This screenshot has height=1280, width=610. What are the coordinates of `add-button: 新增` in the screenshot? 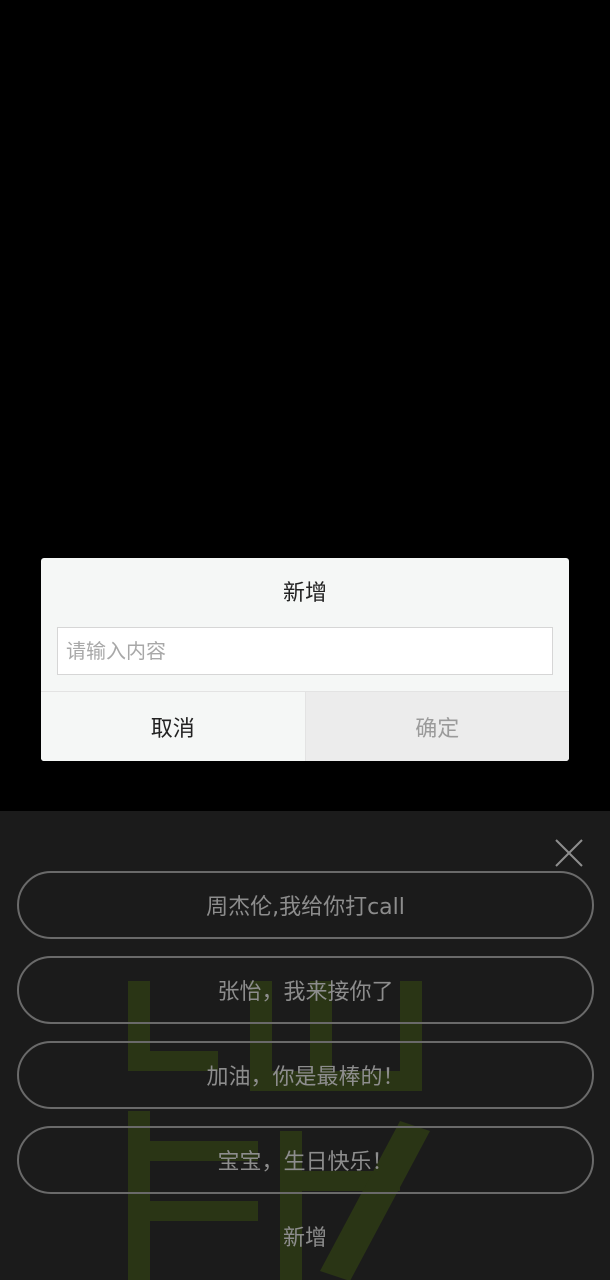 It's located at (305, 1236).